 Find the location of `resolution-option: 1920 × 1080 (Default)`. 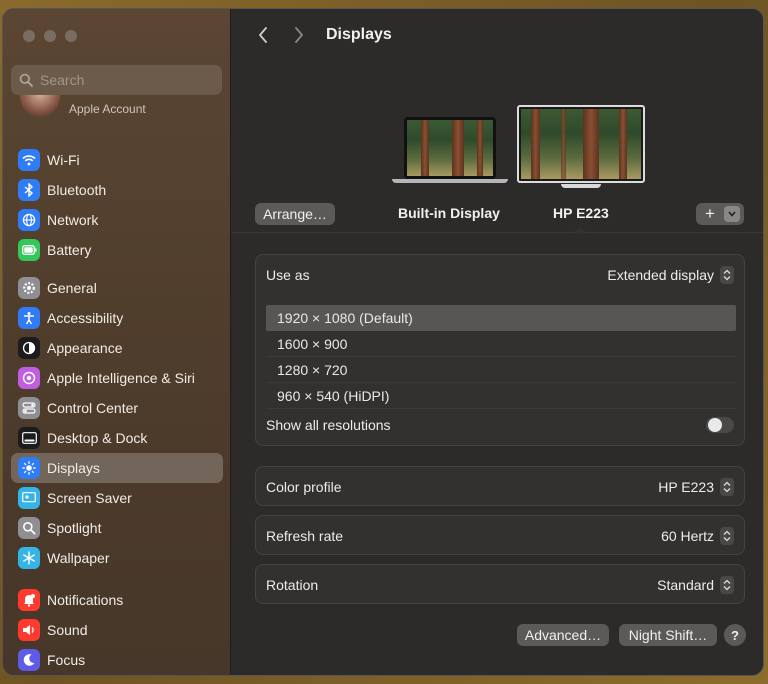

resolution-option: 1920 × 1080 (Default) is located at coordinates (501, 318).